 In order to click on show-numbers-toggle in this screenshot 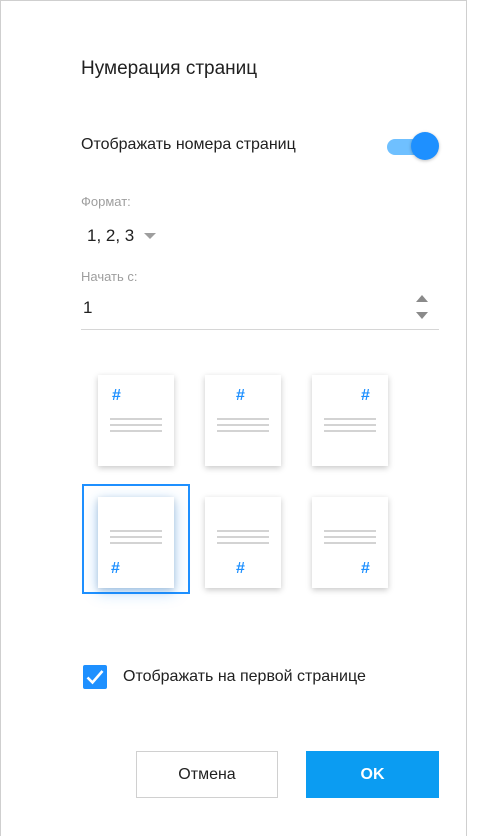, I will do `click(411, 146)`.